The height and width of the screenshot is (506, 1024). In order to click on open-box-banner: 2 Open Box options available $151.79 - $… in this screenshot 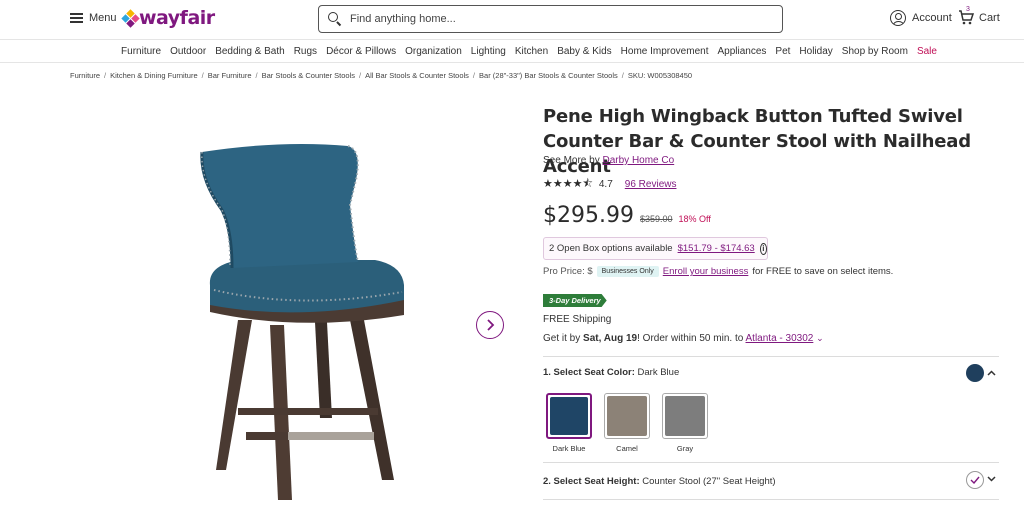, I will do `click(655, 248)`.